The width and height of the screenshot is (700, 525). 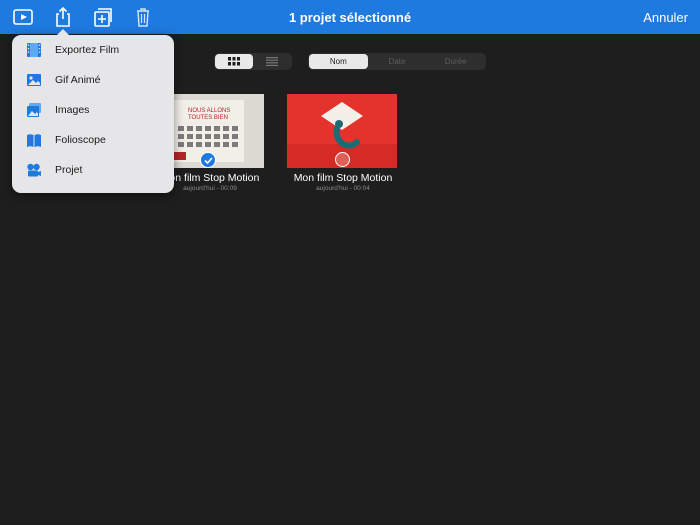 What do you see at coordinates (69, 170) in the screenshot?
I see `menu-item-label: Projet` at bounding box center [69, 170].